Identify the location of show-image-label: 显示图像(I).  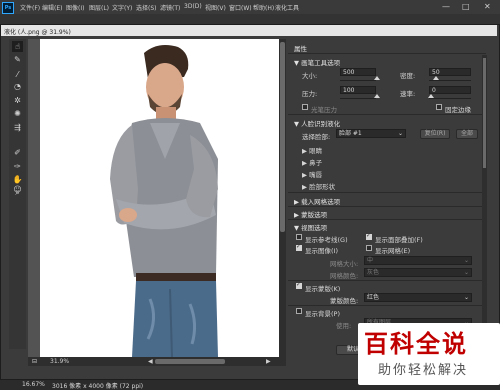
(321, 251).